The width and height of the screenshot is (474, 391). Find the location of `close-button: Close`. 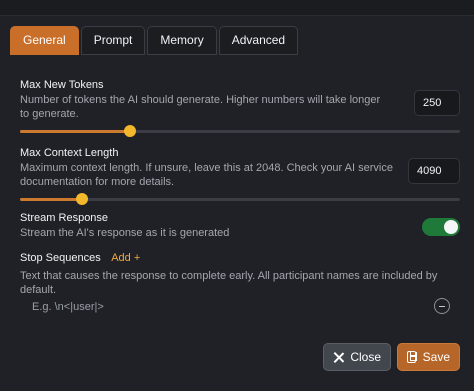

close-button: Close is located at coordinates (357, 357).